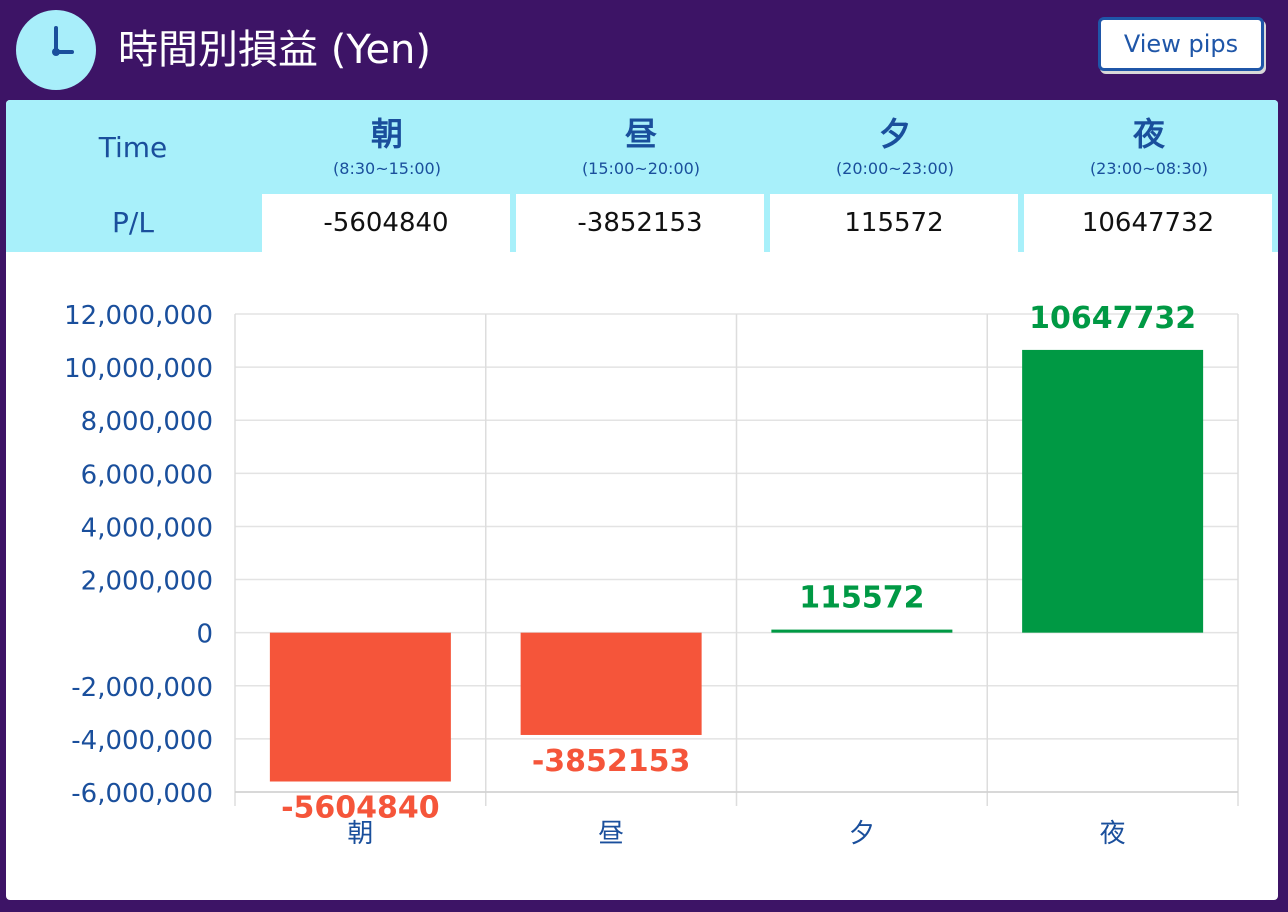  Describe the element at coordinates (147, 422) in the screenshot. I see `y-tick-label: 8,000,000` at that location.